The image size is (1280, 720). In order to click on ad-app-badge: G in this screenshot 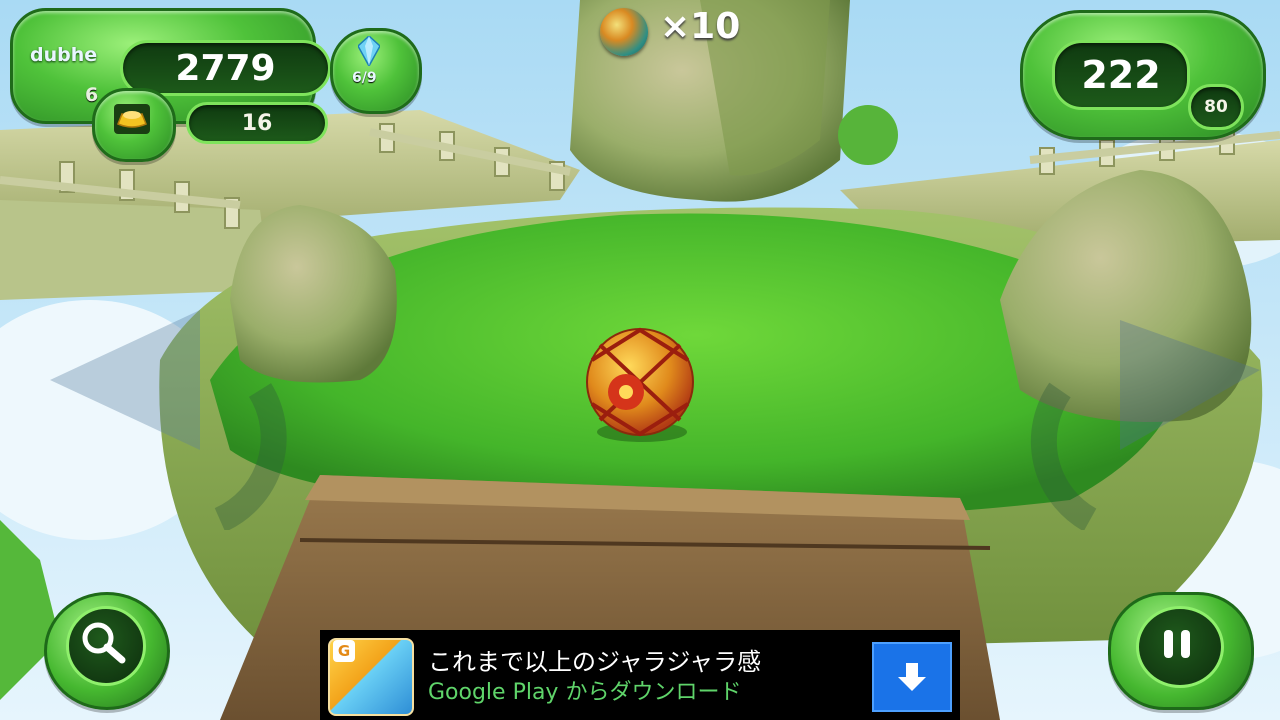, I will do `click(344, 651)`.